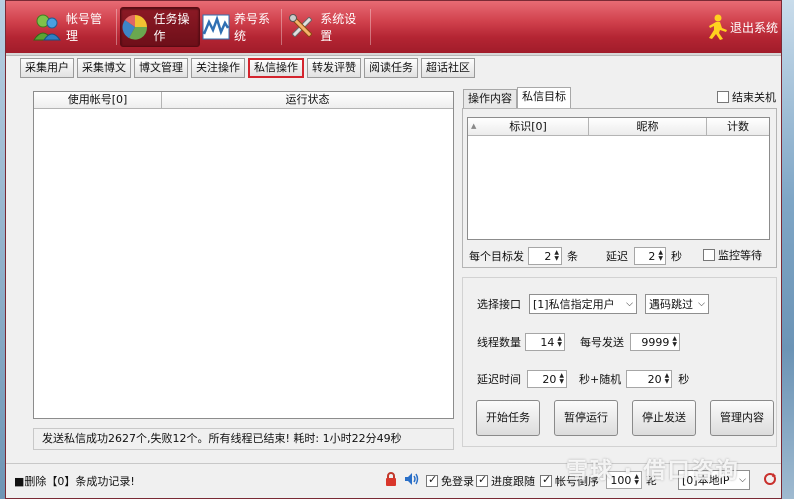 The width and height of the screenshot is (794, 499). I want to click on progress-follow-label: 进度跟随, so click(513, 481).